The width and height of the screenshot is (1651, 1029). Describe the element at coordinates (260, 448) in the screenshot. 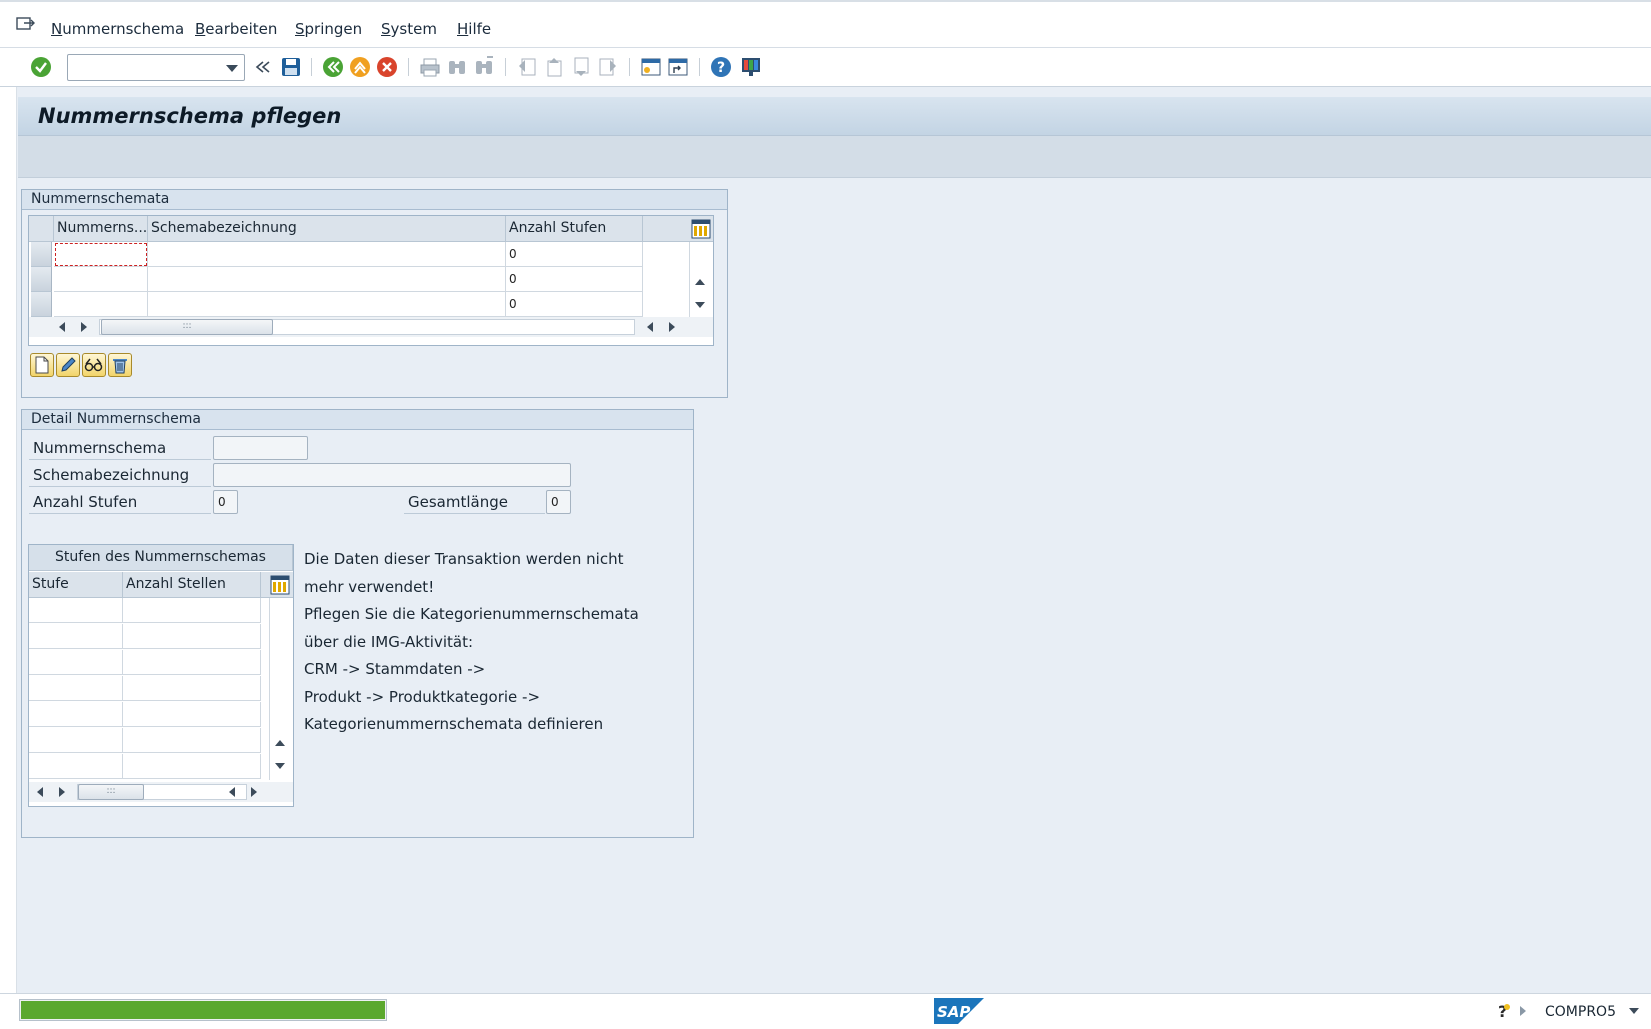

I see `nummernschema-field` at that location.